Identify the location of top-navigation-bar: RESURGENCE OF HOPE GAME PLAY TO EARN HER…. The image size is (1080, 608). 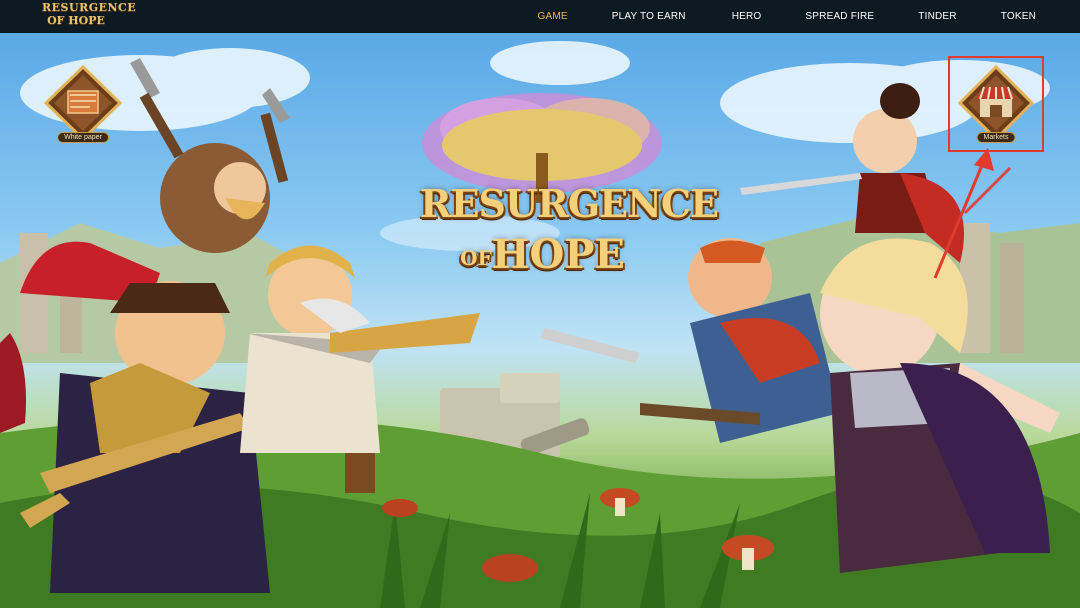
(540, 16).